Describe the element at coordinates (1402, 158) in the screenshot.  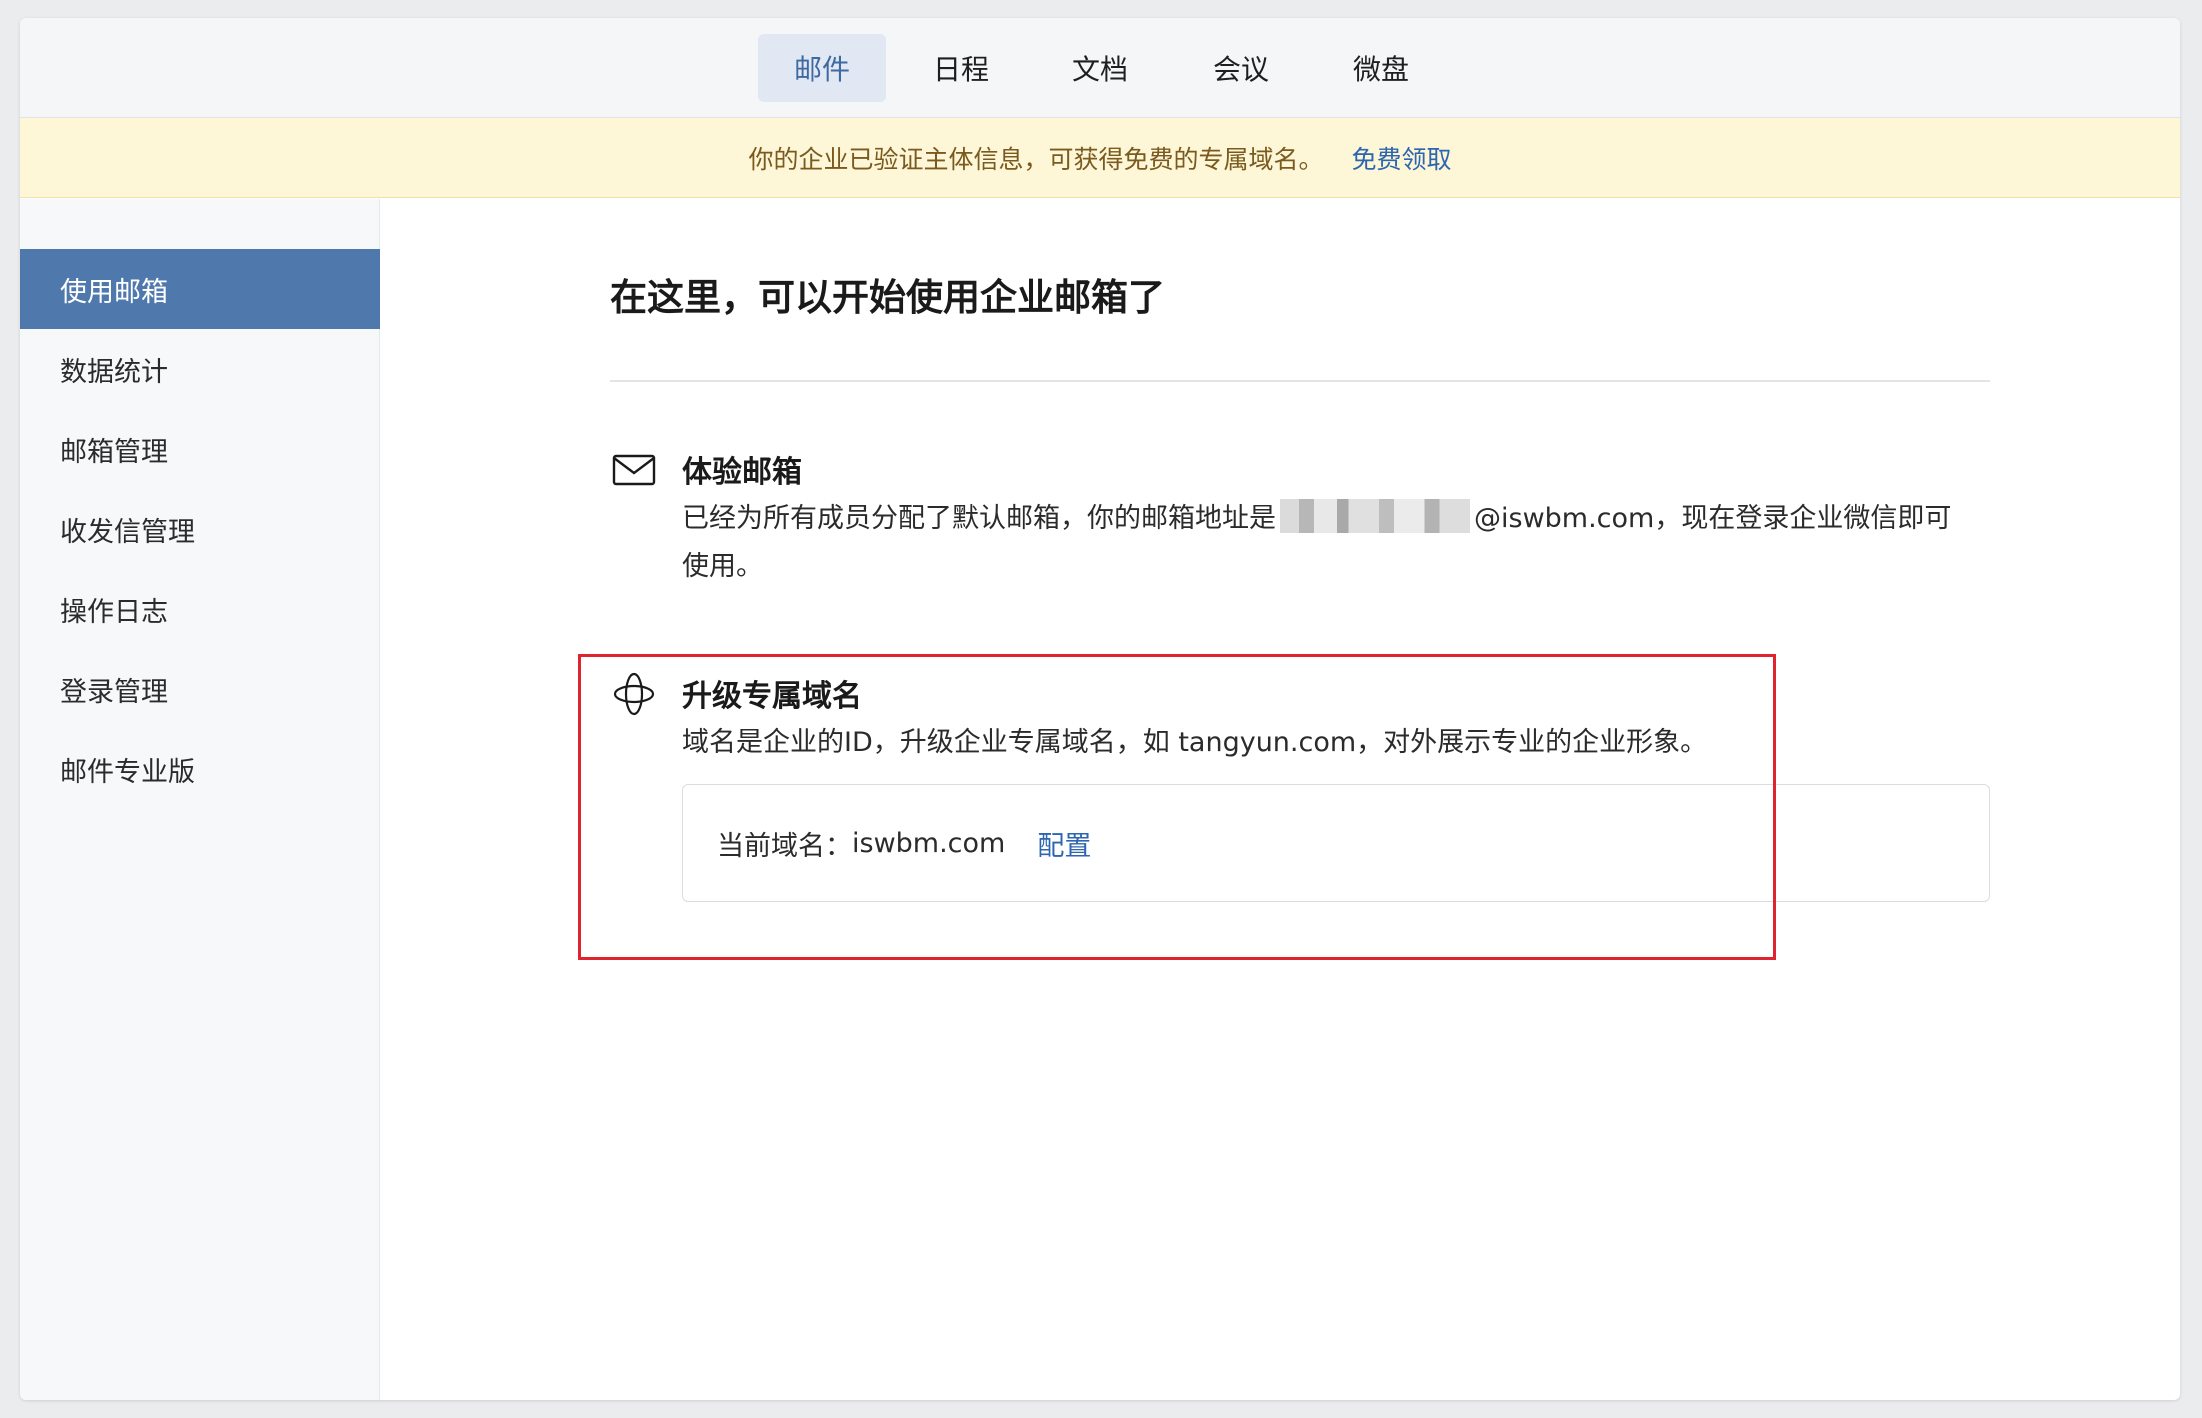
I see `free-claim-link: 免费领取` at that location.